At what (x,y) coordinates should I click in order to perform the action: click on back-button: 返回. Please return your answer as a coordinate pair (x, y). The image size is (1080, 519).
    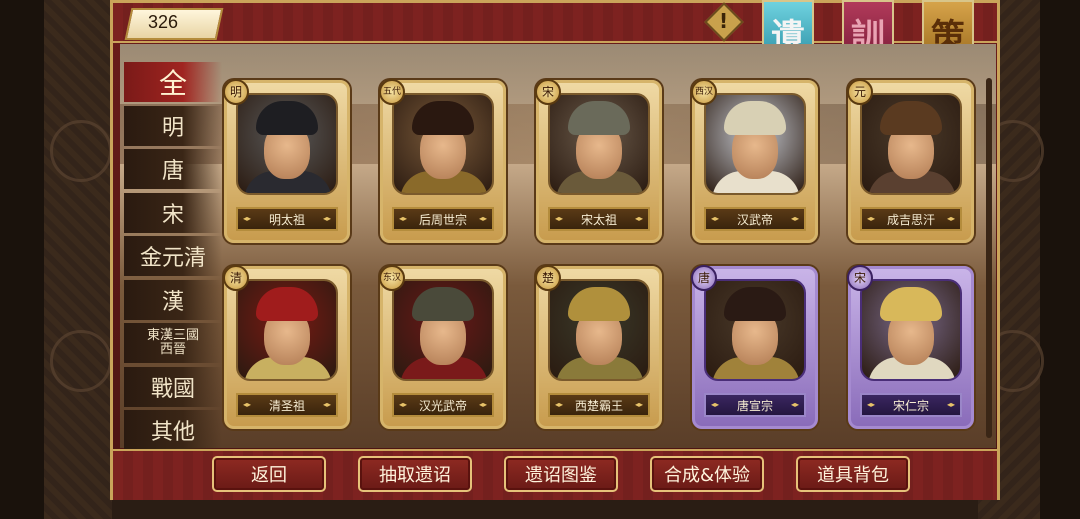
    Looking at the image, I should click on (269, 474).